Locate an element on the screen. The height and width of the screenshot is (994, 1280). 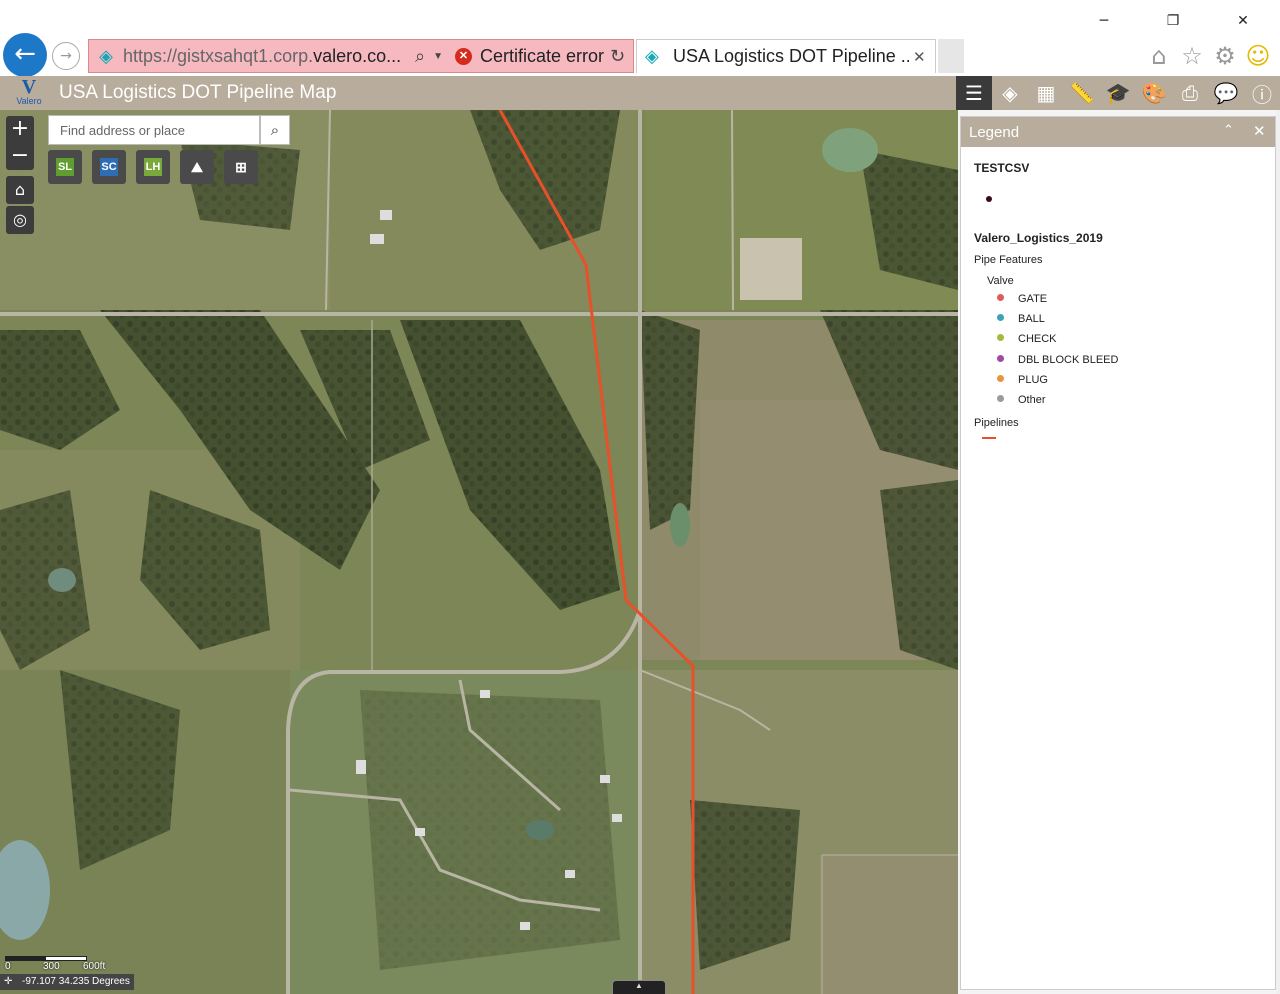
zoom-control: + − is located at coordinates (20, 143).